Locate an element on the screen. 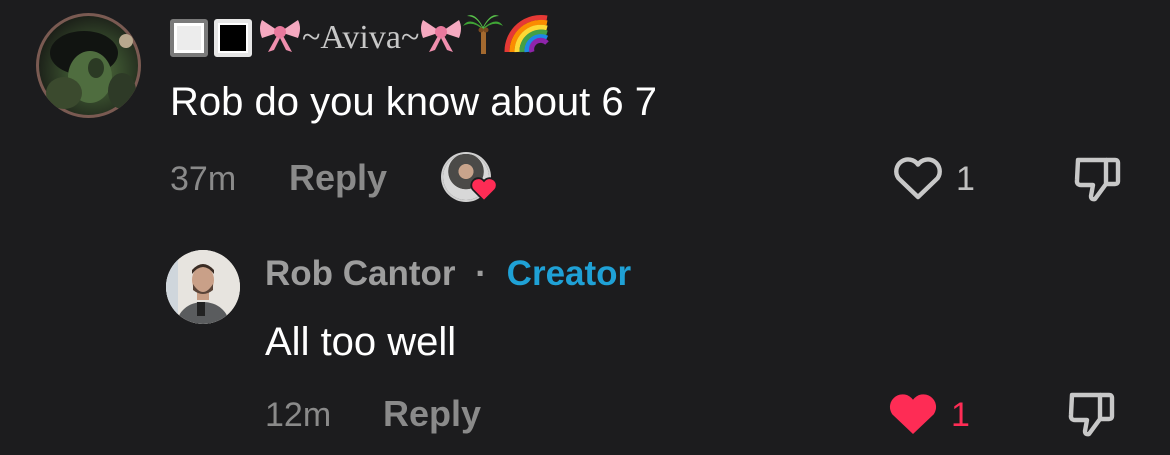 This screenshot has width=1170, height=455. comment-like-count: 1 is located at coordinates (965, 179).